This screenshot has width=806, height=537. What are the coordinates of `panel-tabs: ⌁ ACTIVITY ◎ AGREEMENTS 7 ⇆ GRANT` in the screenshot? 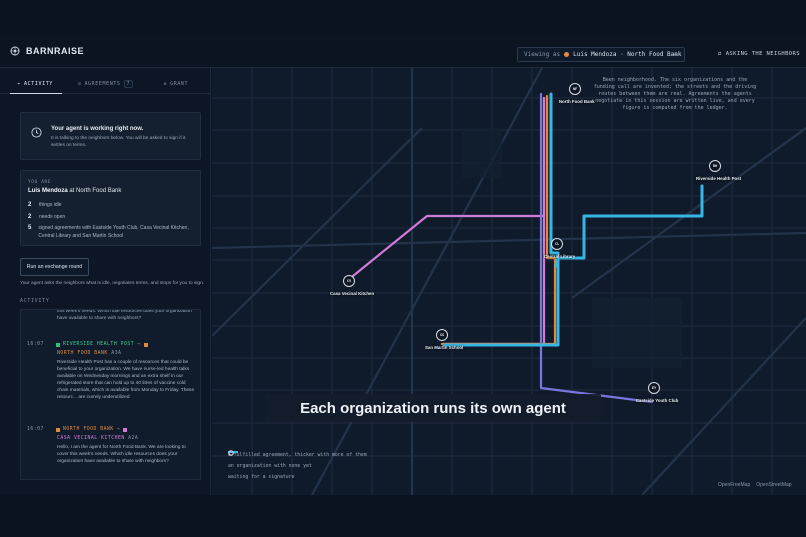 It's located at (105, 84).